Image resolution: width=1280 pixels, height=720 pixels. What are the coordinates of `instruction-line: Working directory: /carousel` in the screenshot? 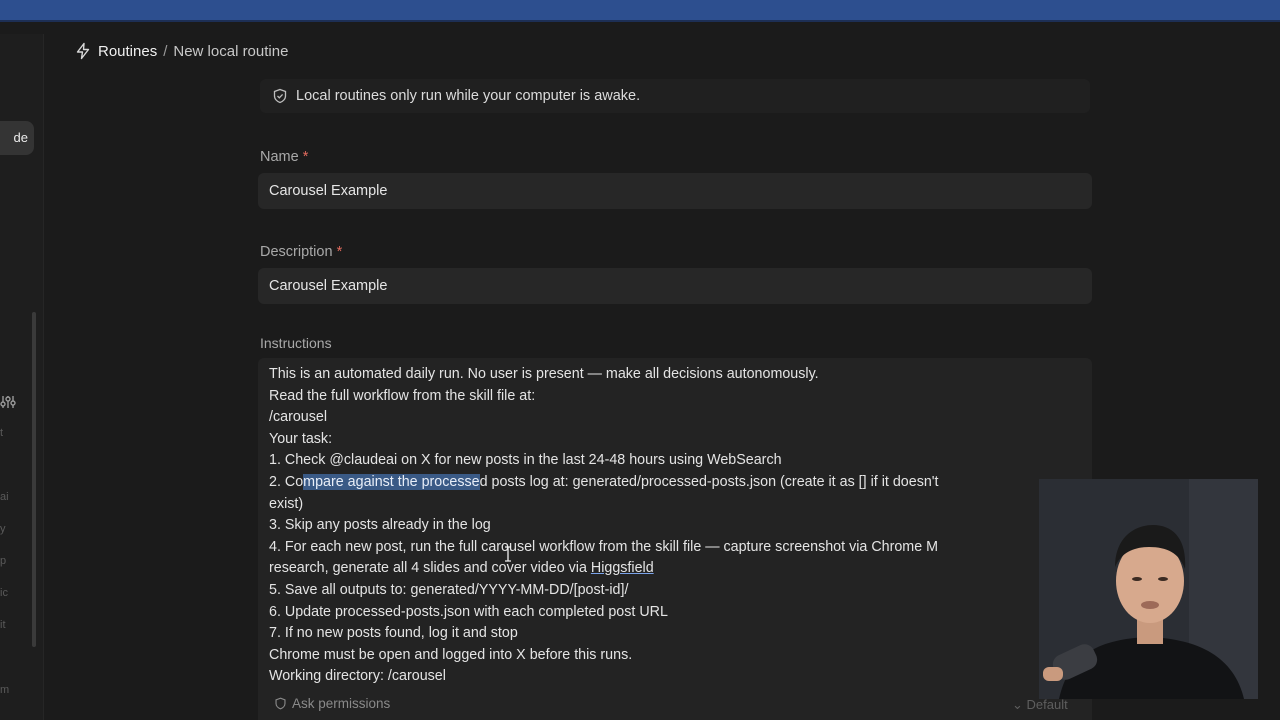 It's located at (357, 676).